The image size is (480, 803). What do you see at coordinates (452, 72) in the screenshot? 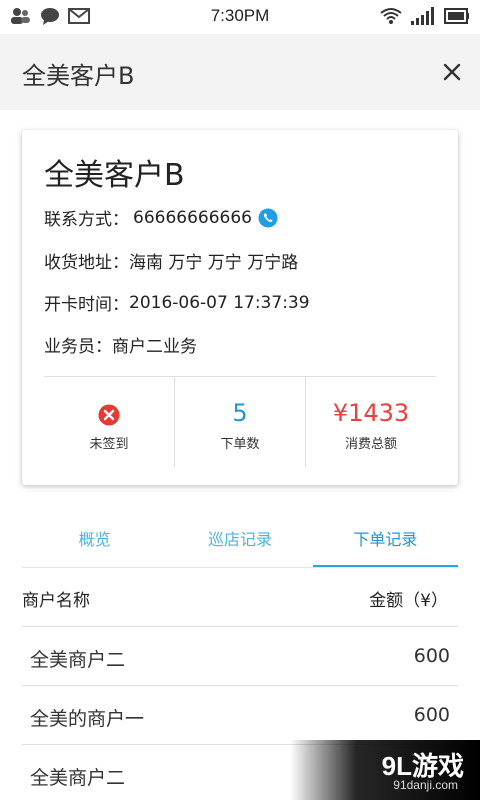
I see `close-icon` at bounding box center [452, 72].